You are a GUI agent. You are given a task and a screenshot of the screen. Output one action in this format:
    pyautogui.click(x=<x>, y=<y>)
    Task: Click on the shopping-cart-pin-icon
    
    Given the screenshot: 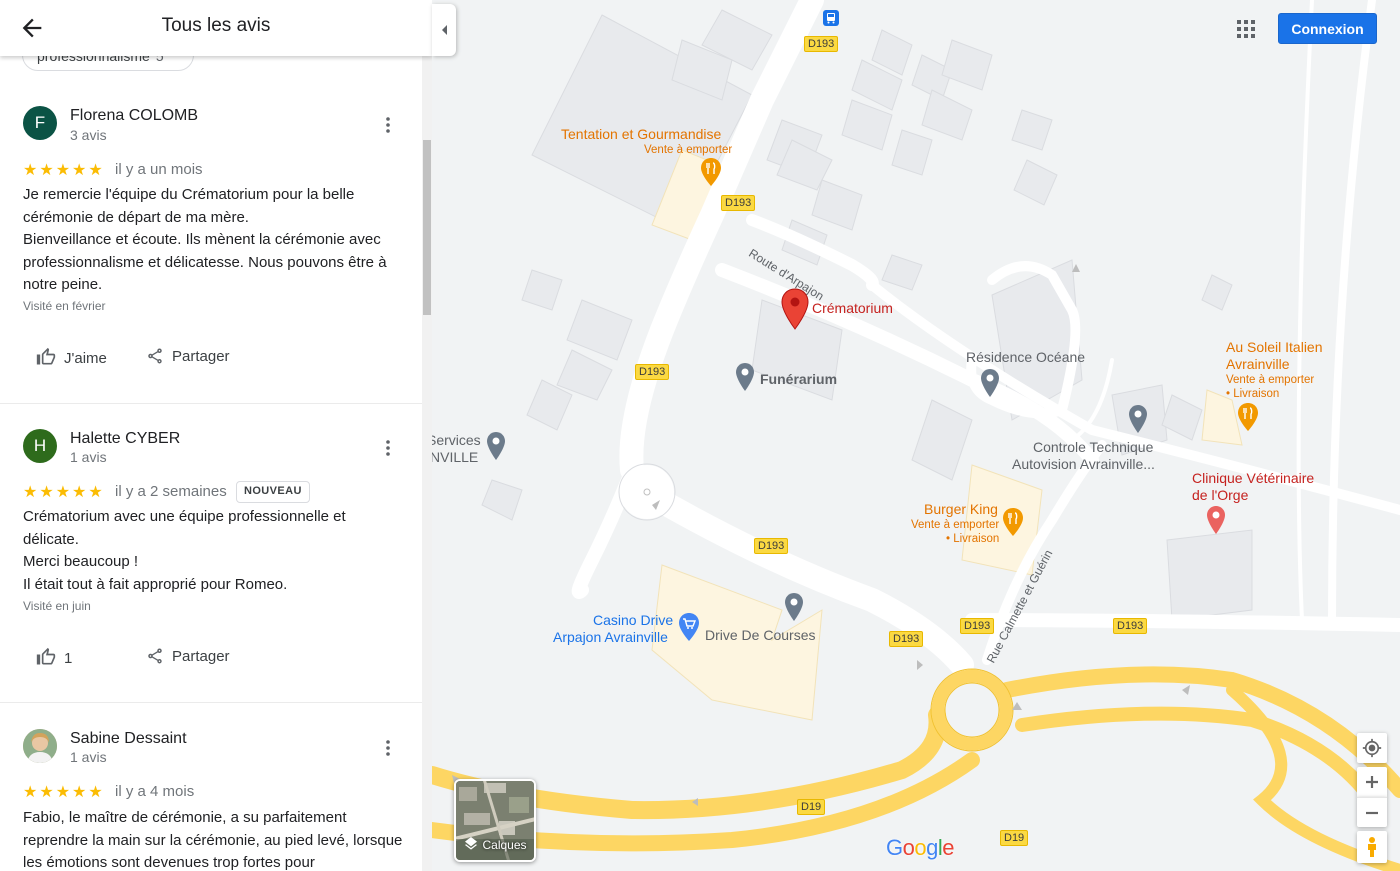 What is the action you would take?
    pyautogui.click(x=689, y=627)
    